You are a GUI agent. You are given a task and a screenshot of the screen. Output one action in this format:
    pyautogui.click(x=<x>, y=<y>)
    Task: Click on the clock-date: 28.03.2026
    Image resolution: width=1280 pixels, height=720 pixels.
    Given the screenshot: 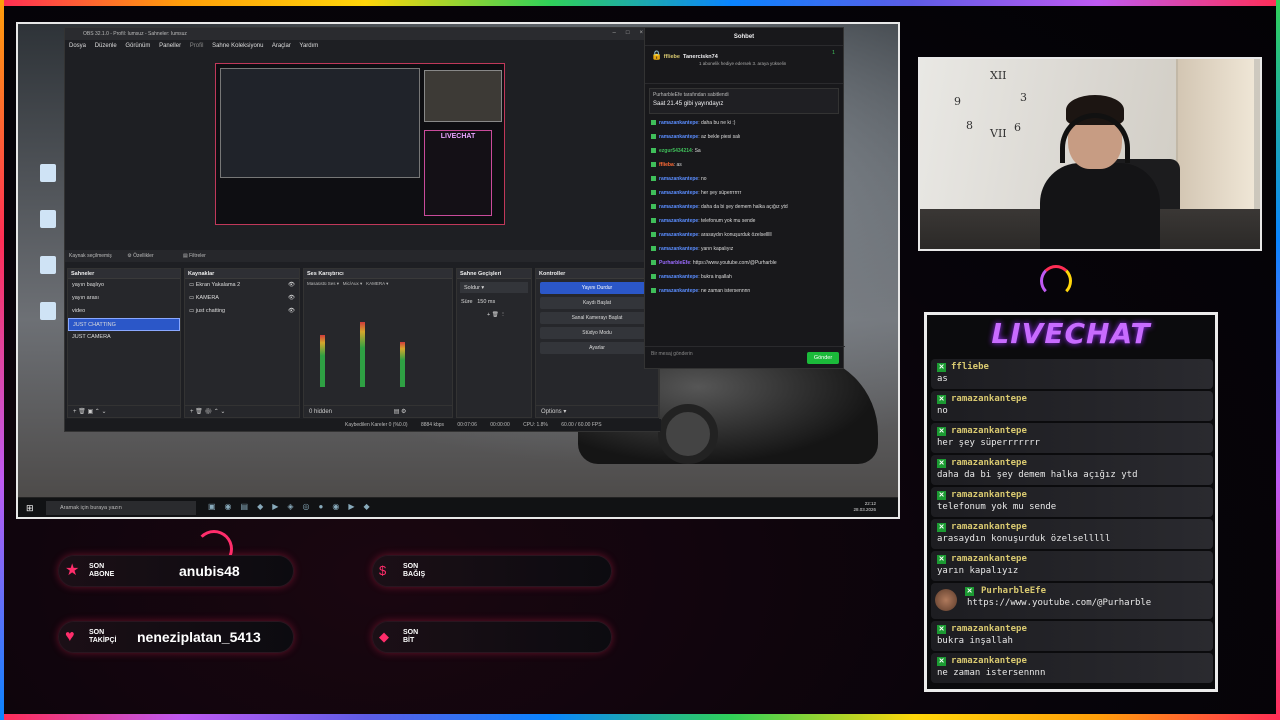 What is the action you would take?
    pyautogui.click(x=864, y=509)
    